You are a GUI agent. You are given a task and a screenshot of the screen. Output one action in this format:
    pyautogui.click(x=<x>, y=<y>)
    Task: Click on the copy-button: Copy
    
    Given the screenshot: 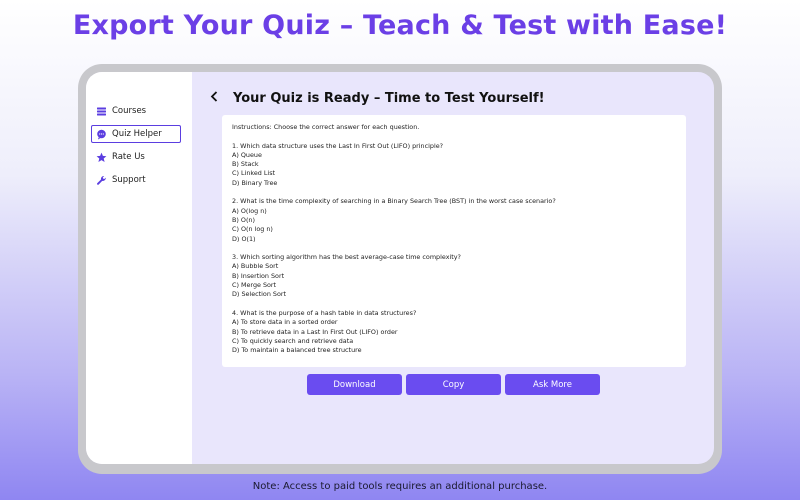 What is the action you would take?
    pyautogui.click(x=453, y=384)
    